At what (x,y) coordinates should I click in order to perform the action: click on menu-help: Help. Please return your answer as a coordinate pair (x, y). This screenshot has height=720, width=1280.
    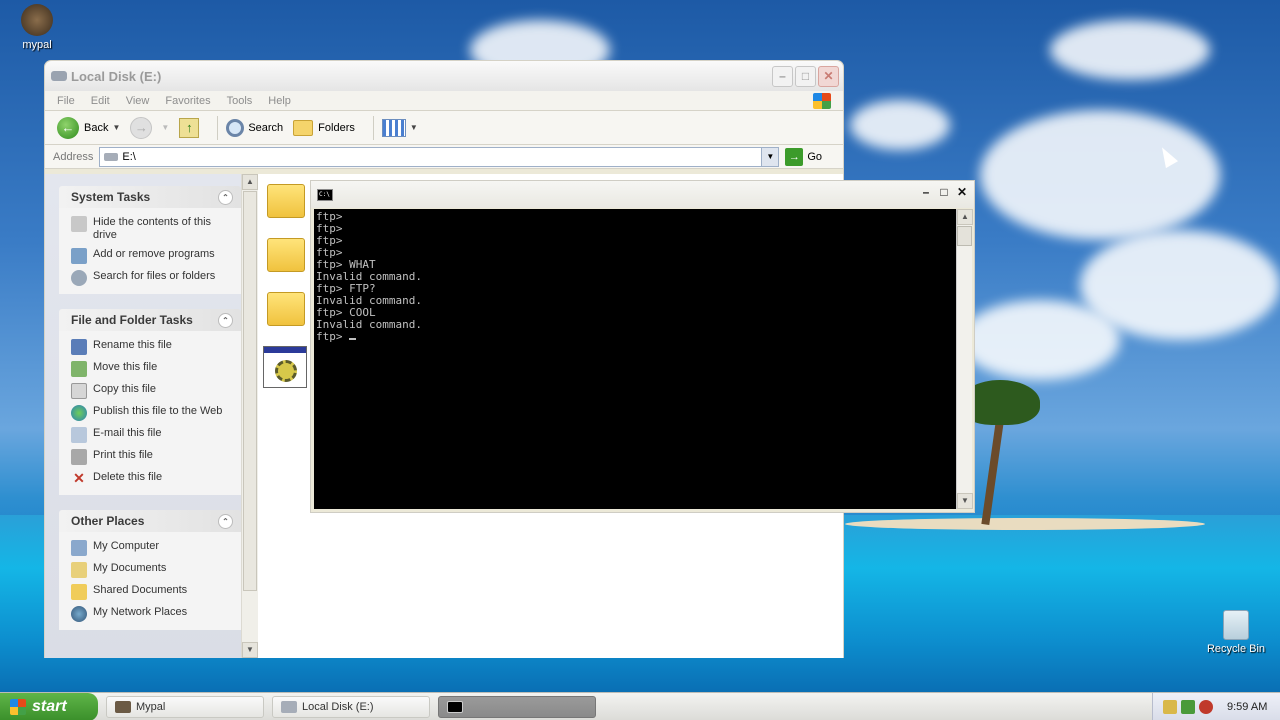
    Looking at the image, I should click on (279, 101).